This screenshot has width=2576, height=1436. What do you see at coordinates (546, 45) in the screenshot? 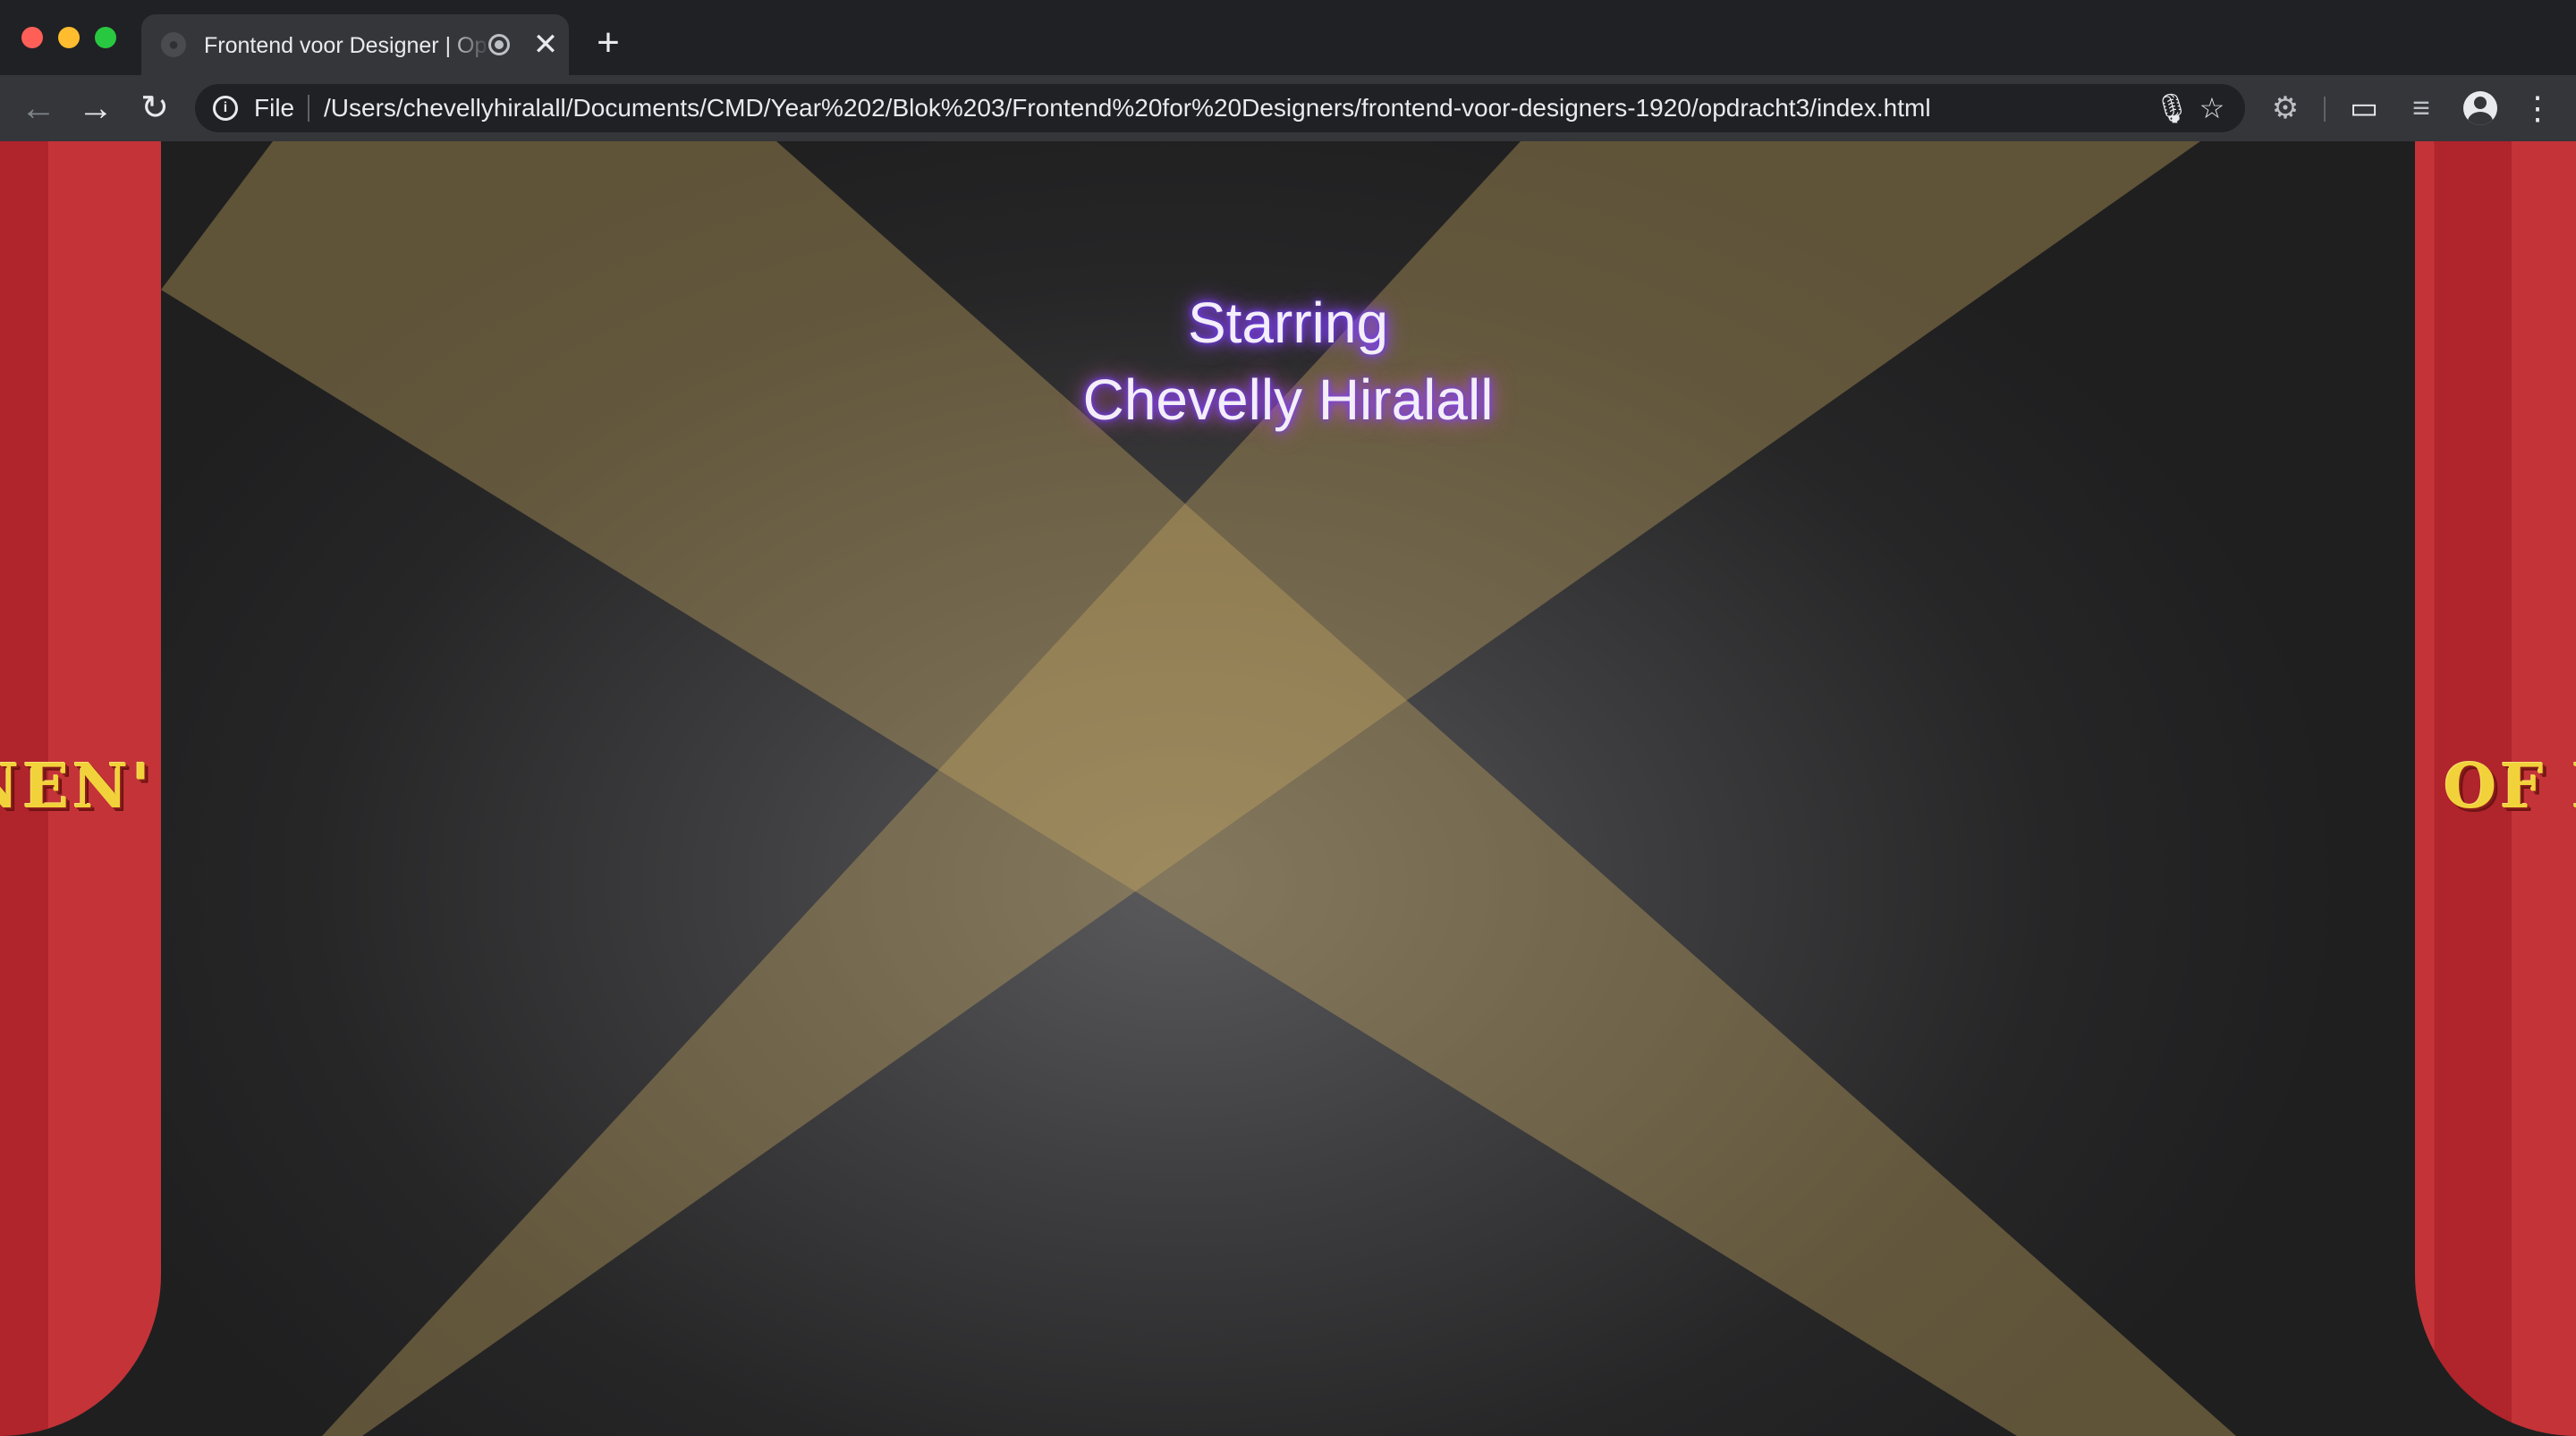
I see `tab-close-icon: ✕` at bounding box center [546, 45].